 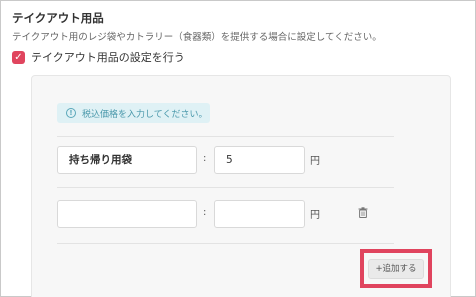 I want to click on check-icon: ✓, so click(x=18, y=57).